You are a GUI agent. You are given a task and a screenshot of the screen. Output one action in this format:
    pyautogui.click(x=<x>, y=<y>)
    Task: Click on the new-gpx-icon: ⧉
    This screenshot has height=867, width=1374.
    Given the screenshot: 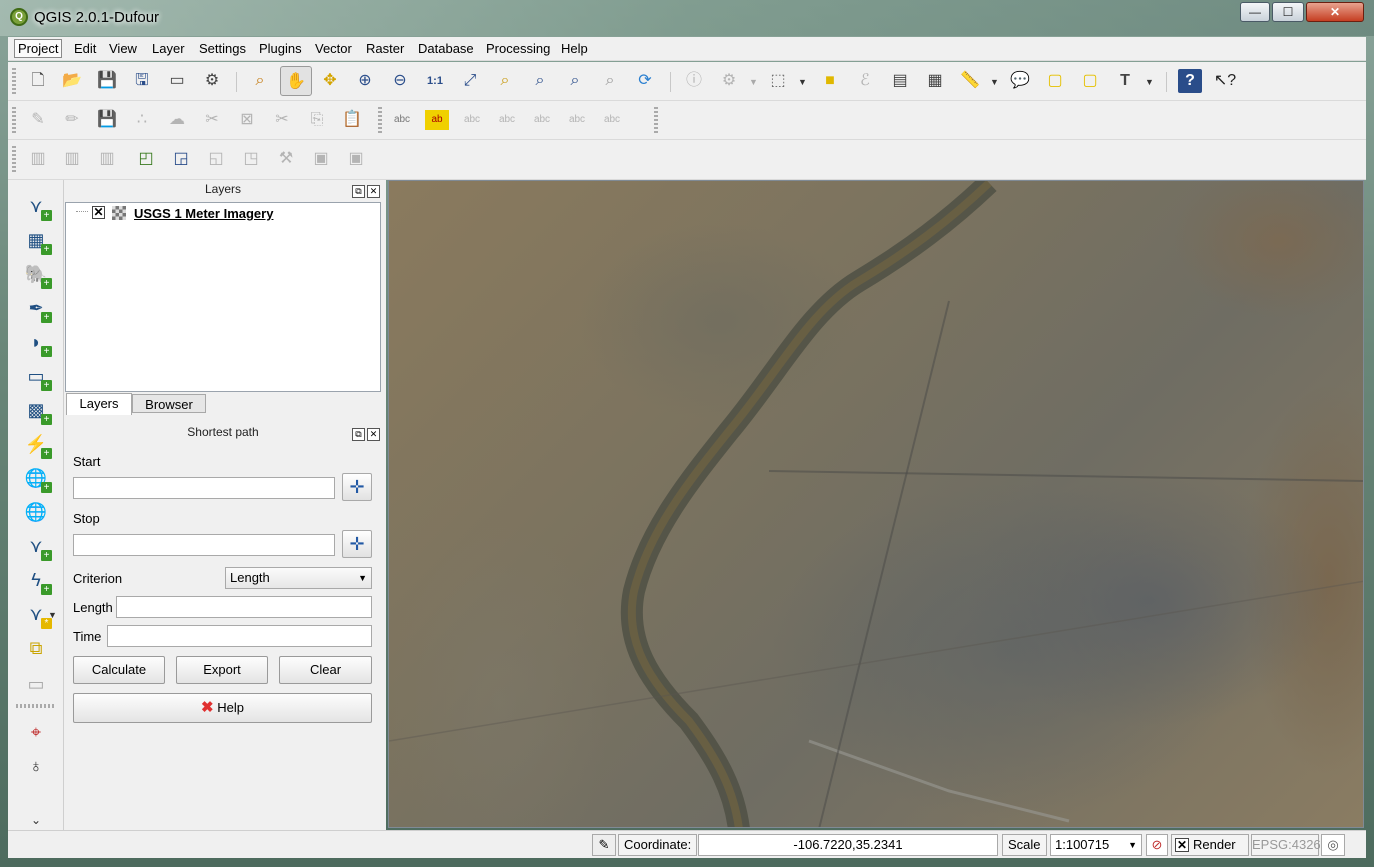 What is the action you would take?
    pyautogui.click(x=36, y=648)
    